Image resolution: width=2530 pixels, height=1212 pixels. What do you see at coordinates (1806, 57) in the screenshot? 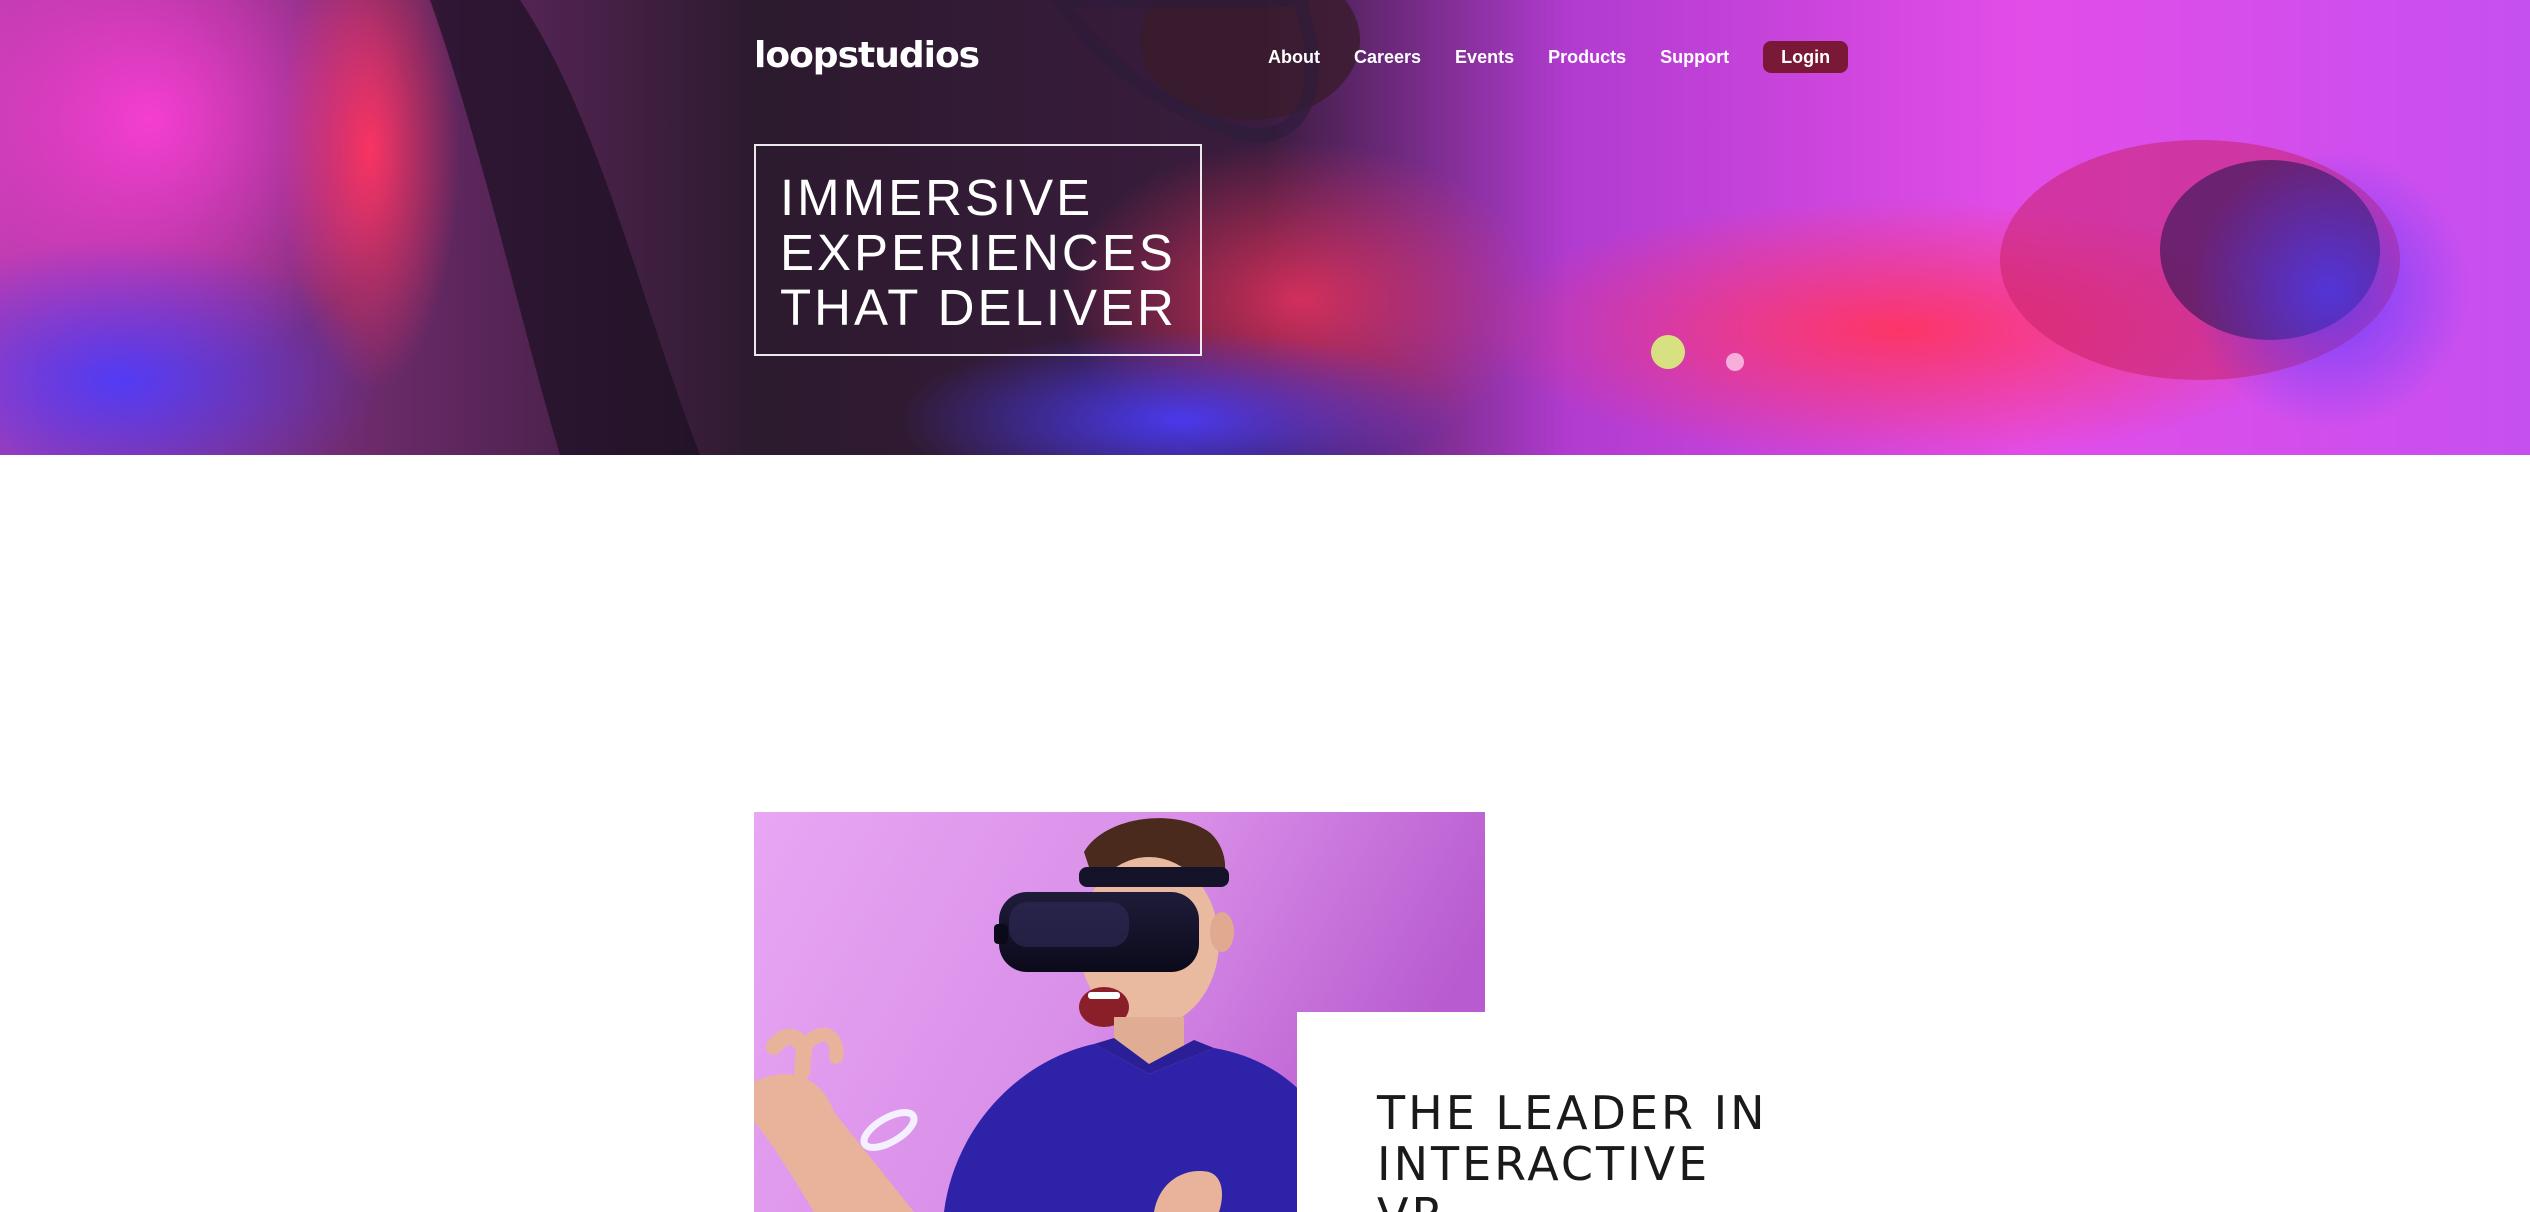
I see `login-button: Login` at bounding box center [1806, 57].